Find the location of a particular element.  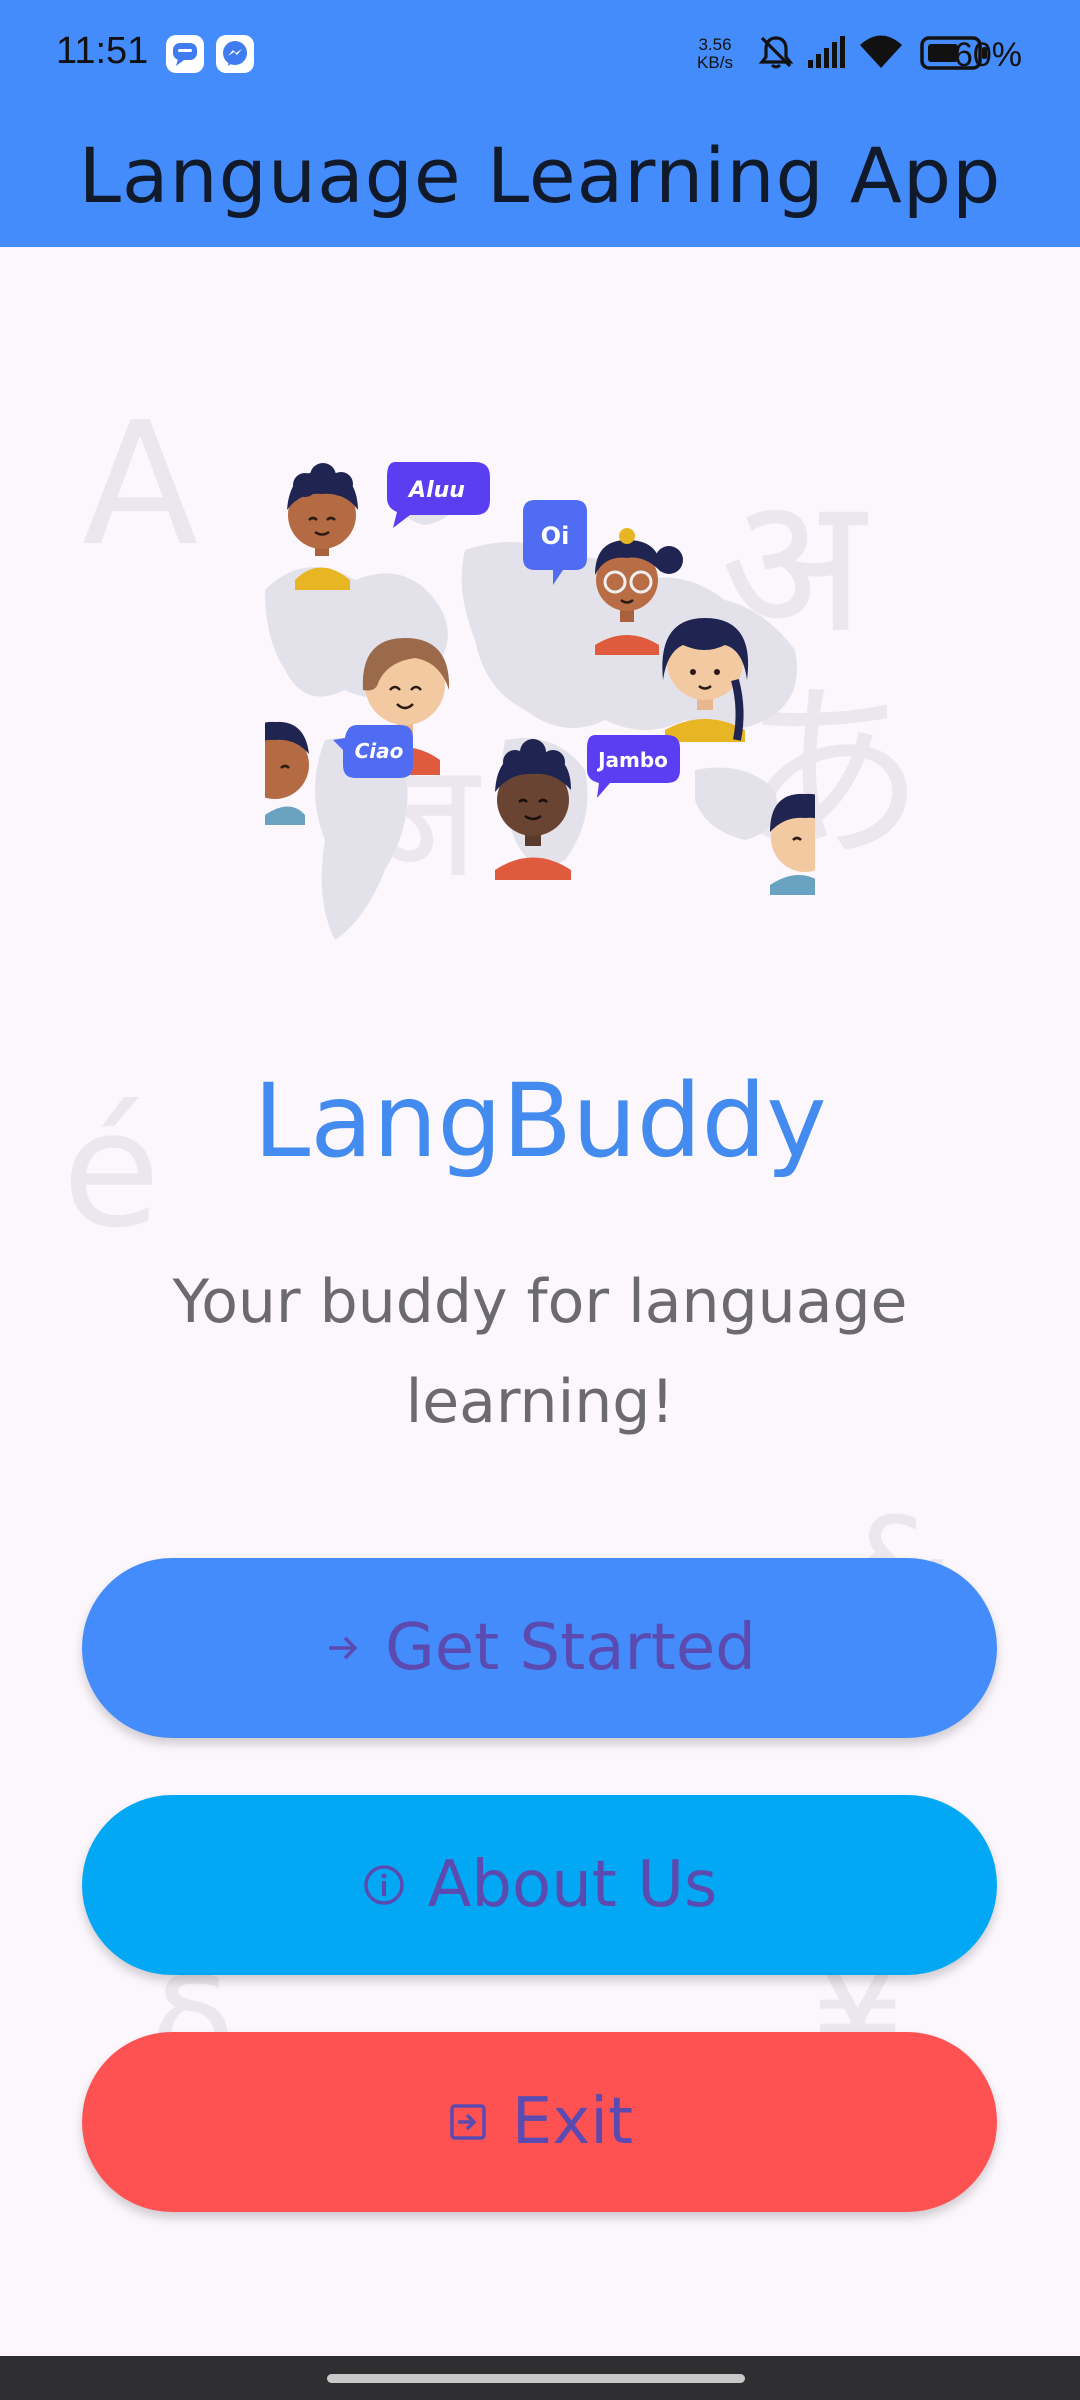

brand-name: LangBuddy is located at coordinates (540, 1121).